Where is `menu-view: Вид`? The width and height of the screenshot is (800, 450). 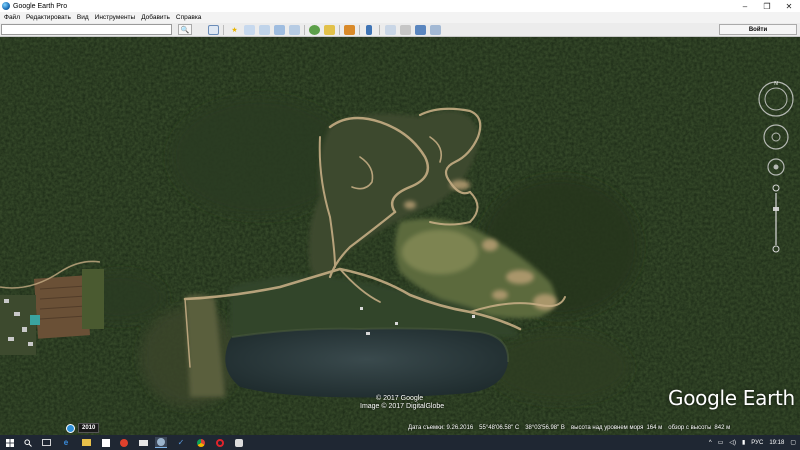 menu-view: Вид is located at coordinates (83, 17).